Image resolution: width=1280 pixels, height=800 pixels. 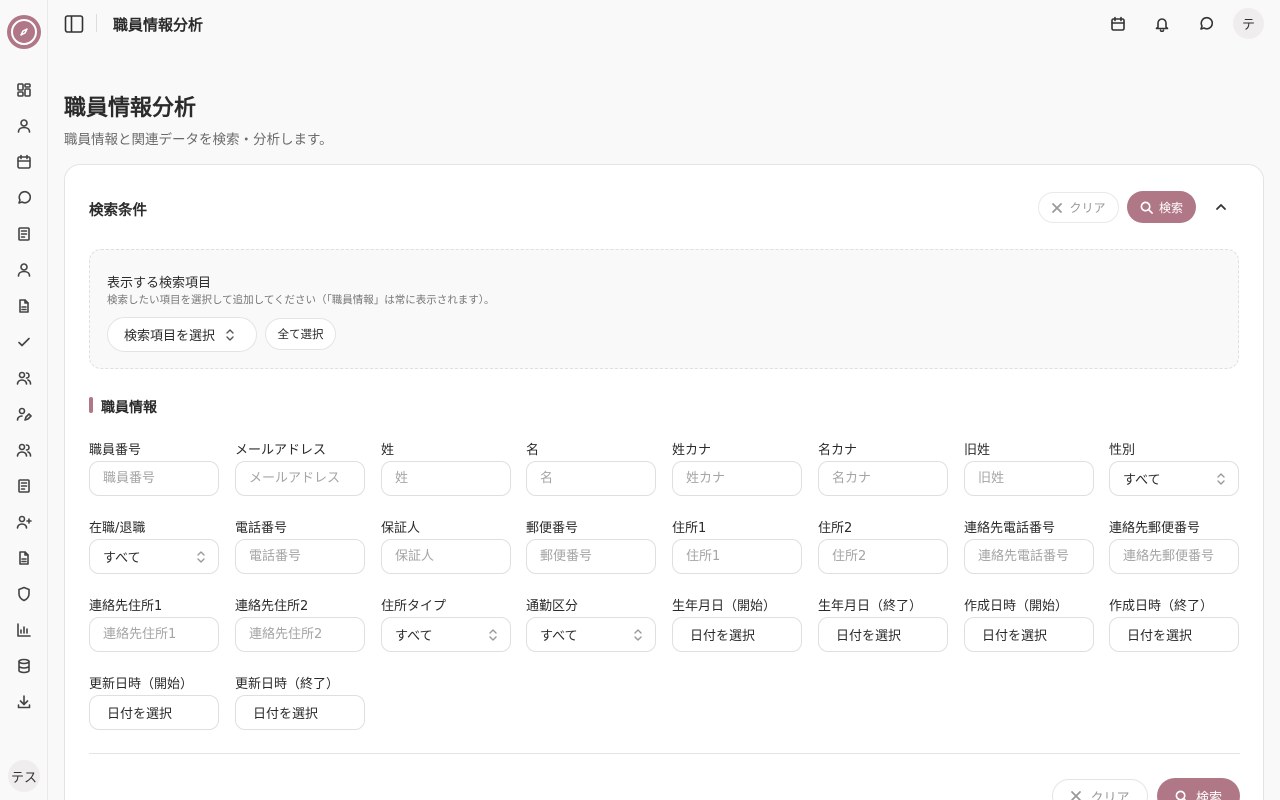 I want to click on collapse-button, so click(x=1221, y=207).